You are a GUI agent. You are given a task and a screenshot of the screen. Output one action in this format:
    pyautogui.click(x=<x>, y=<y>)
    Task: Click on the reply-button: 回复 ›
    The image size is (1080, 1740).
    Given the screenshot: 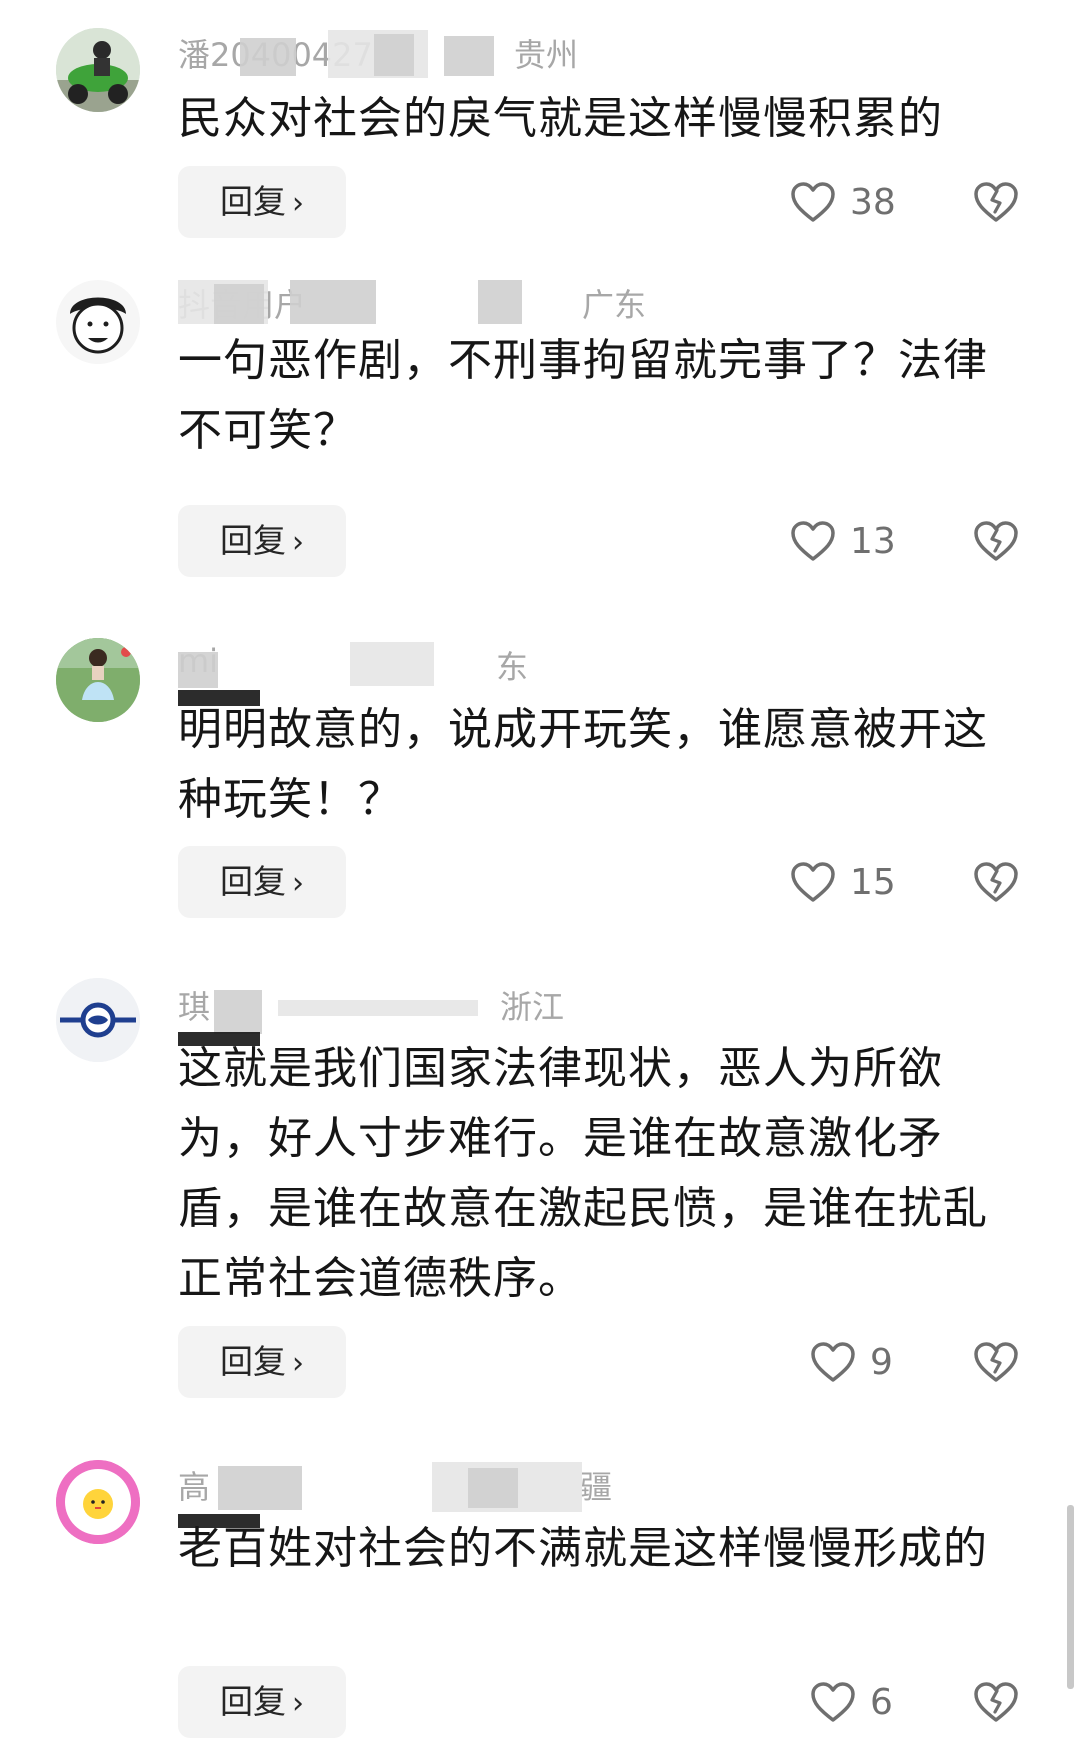 What is the action you would take?
    pyautogui.click(x=262, y=1702)
    